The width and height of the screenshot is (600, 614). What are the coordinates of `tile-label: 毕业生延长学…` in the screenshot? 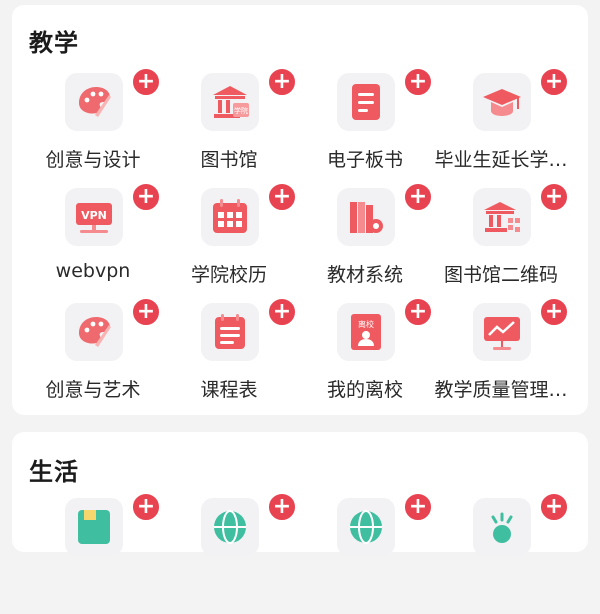 It's located at (501, 160).